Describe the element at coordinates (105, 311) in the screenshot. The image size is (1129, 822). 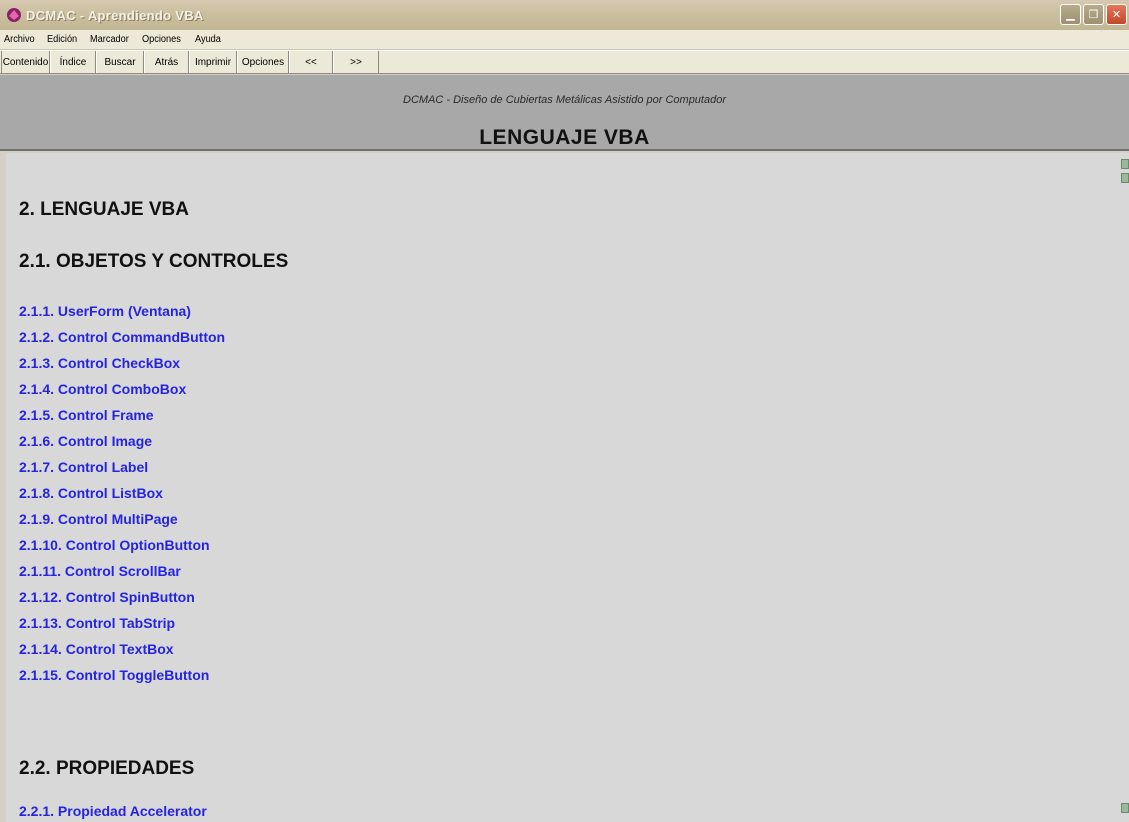
I see `toc-link: 2.1.1. UserForm (Ventana)` at that location.